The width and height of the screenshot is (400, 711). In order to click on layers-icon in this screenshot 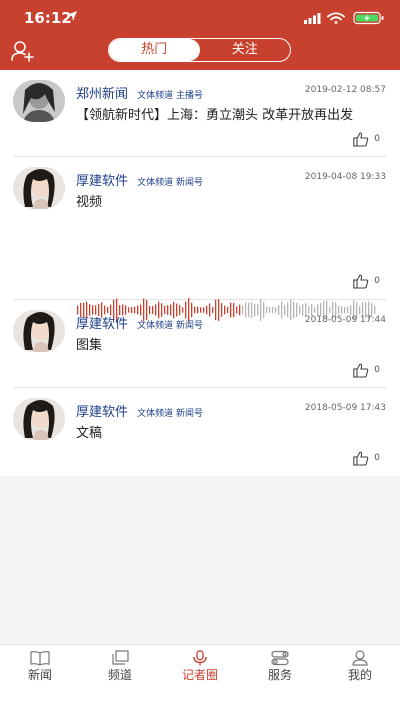, I will do `click(120, 657)`.